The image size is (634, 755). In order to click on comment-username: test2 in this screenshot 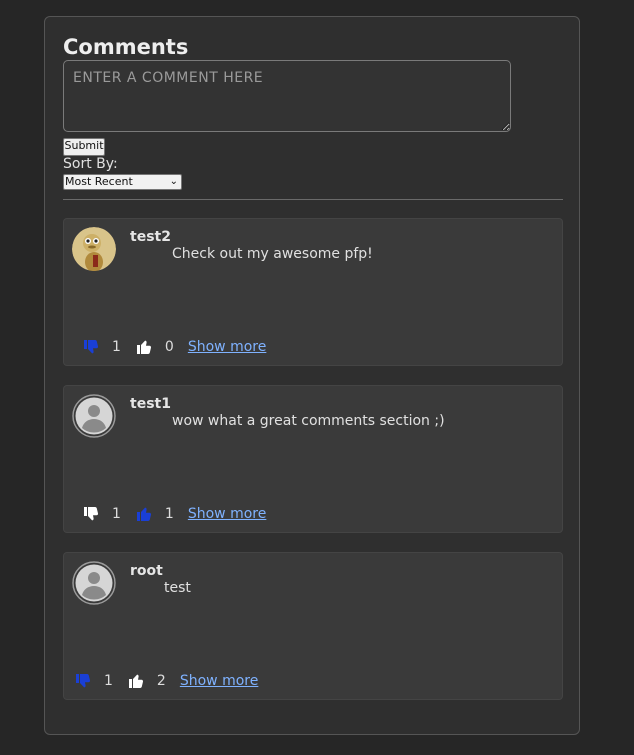, I will do `click(150, 237)`.